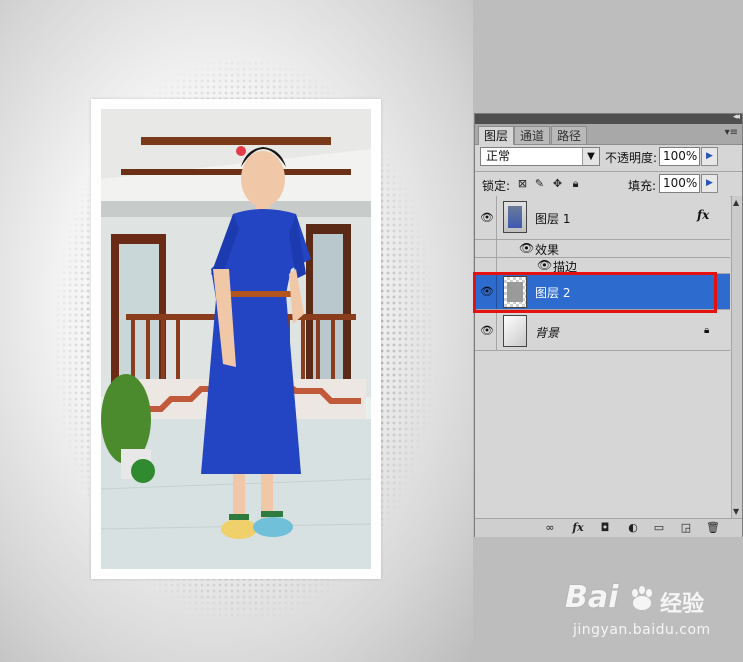  Describe the element at coordinates (736, 202) in the screenshot. I see `scroll-up-icon: ▲` at that location.